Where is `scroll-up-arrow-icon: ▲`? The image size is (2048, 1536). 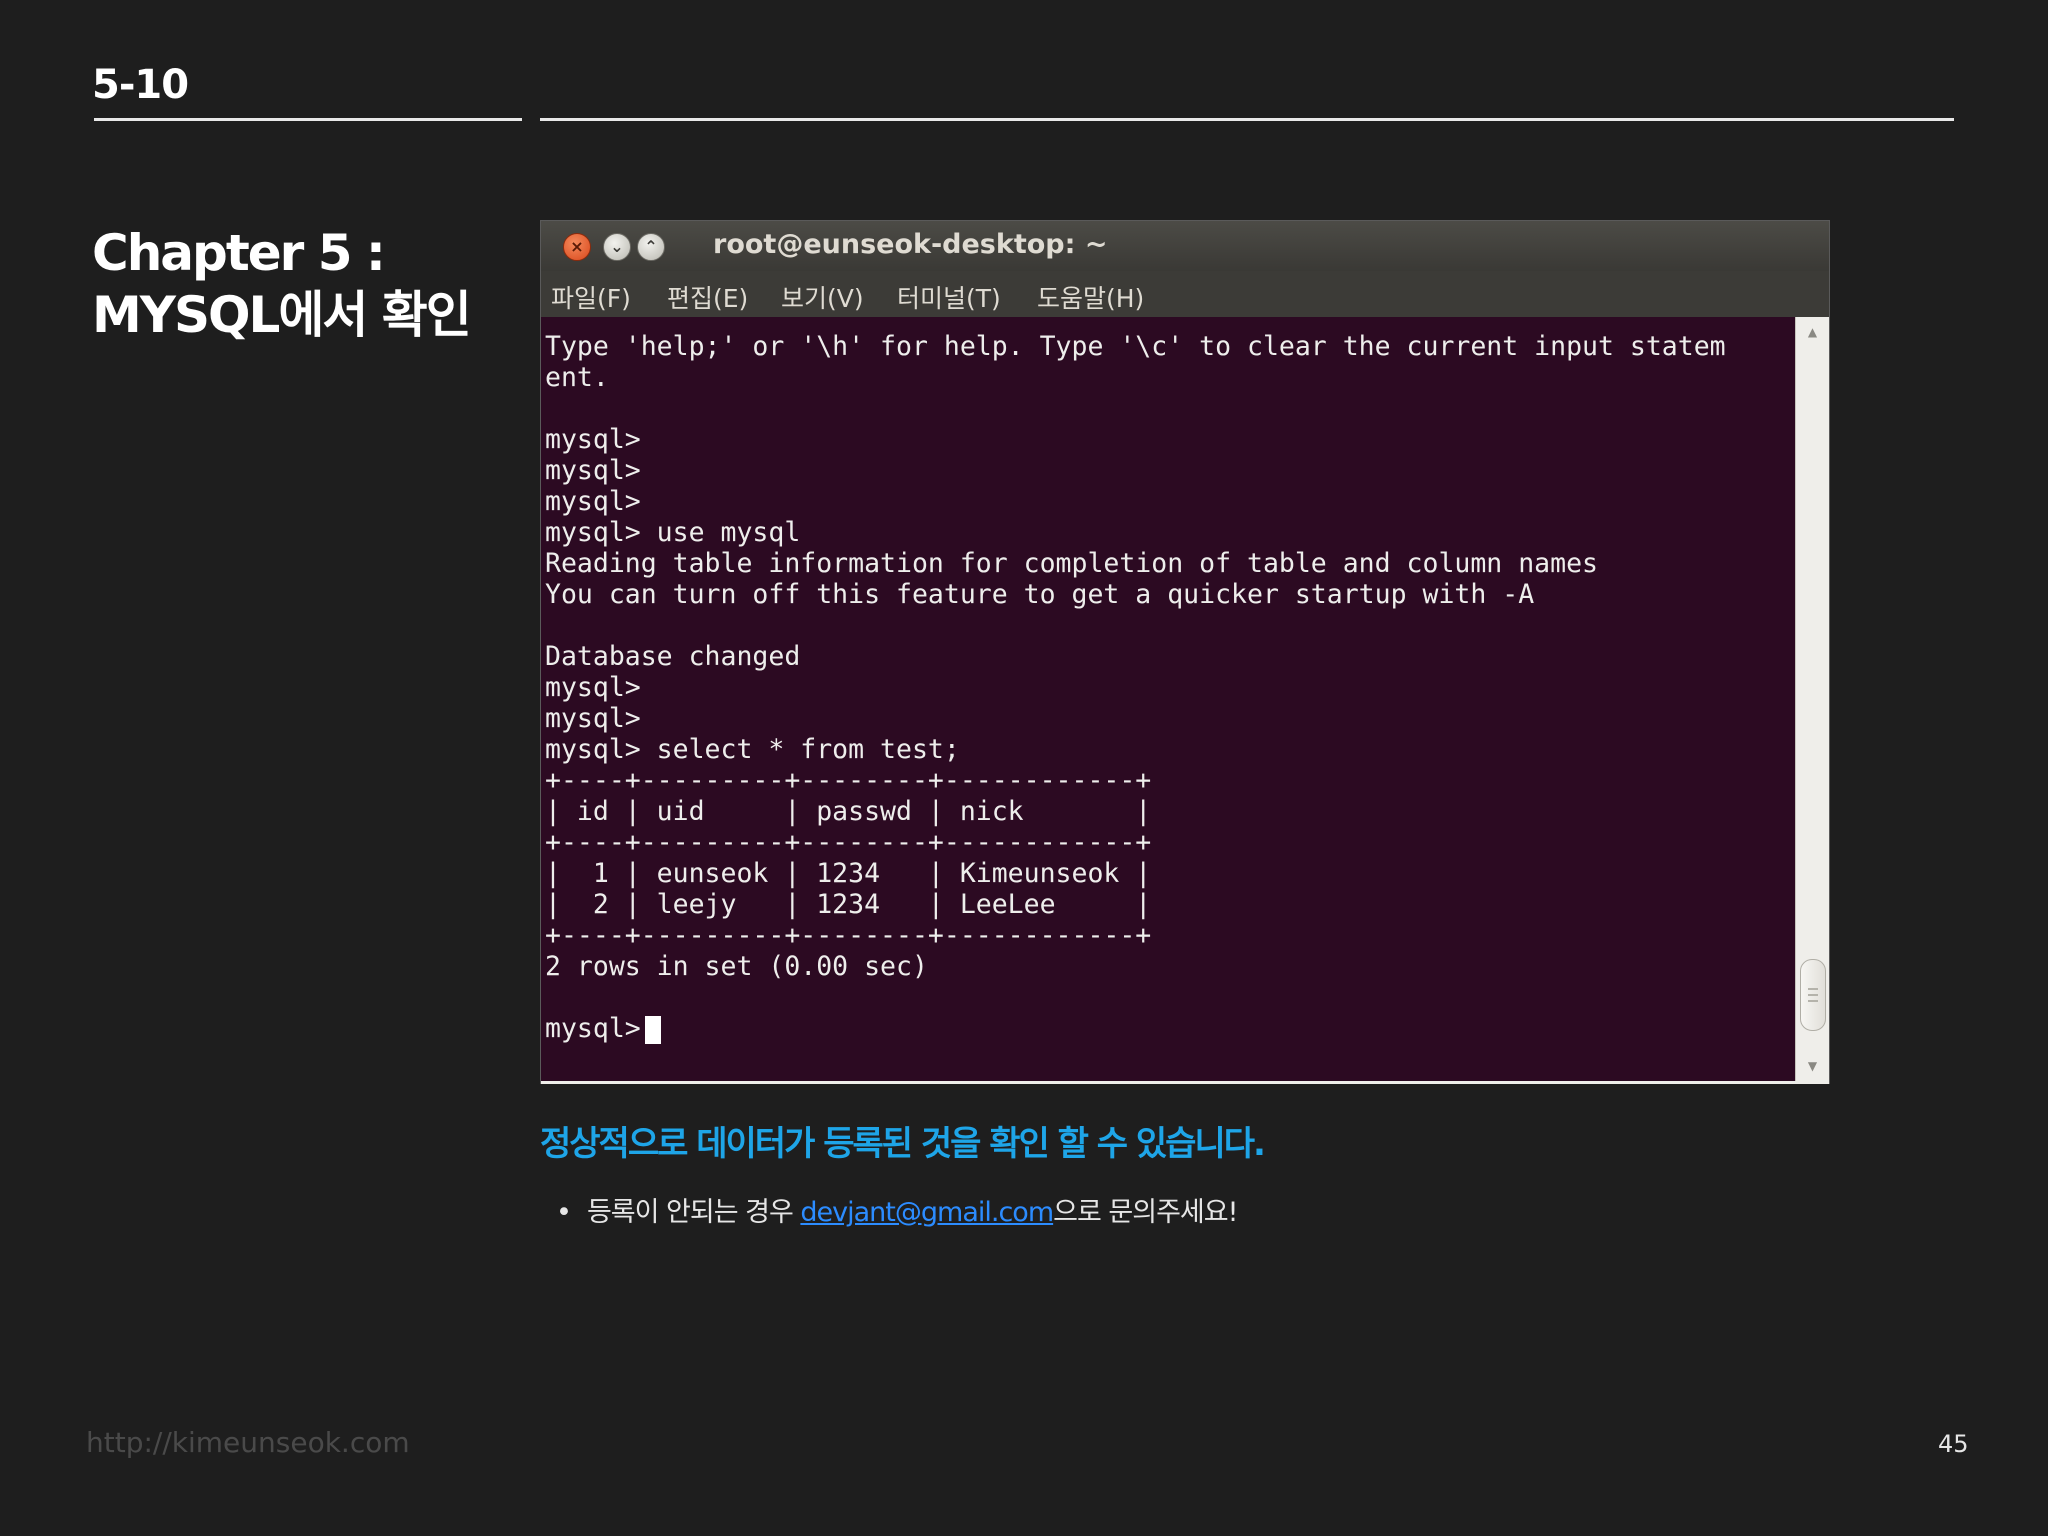
scroll-up-arrow-icon: ▲ is located at coordinates (1812, 332).